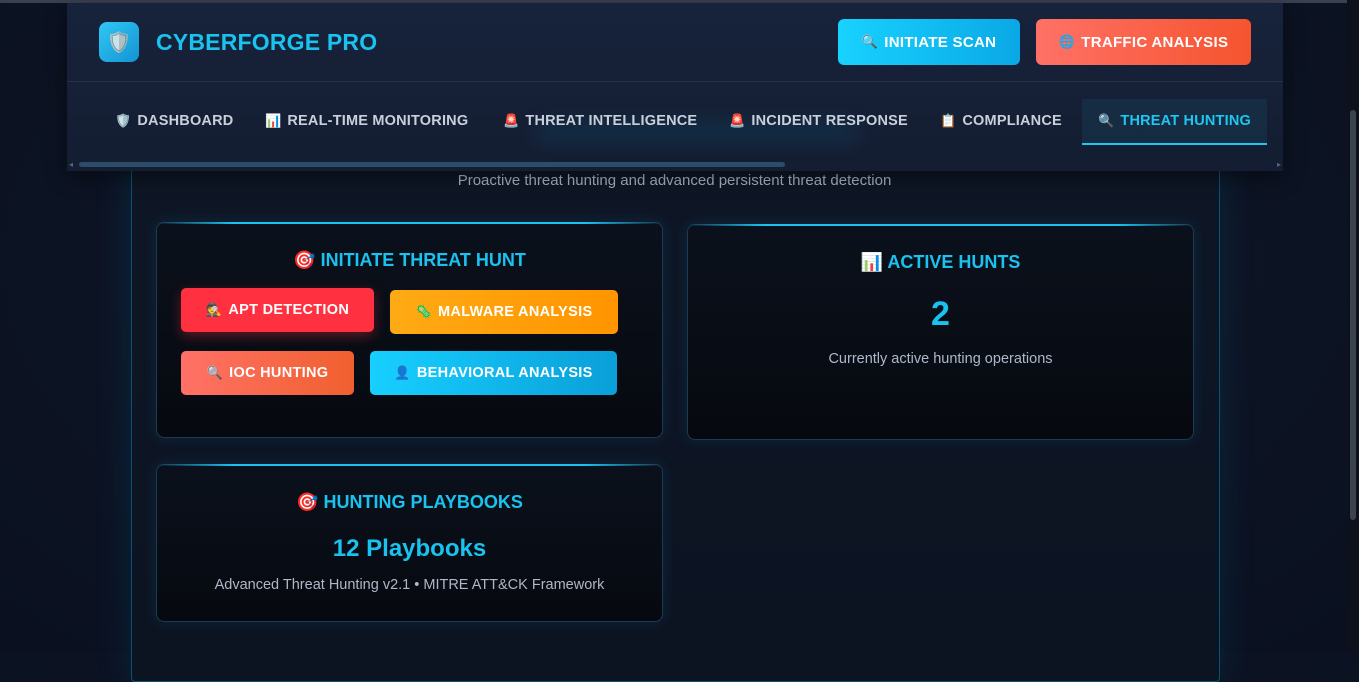  What do you see at coordinates (515, 312) in the screenshot?
I see `button-label: MALWARE ANALYSIS` at bounding box center [515, 312].